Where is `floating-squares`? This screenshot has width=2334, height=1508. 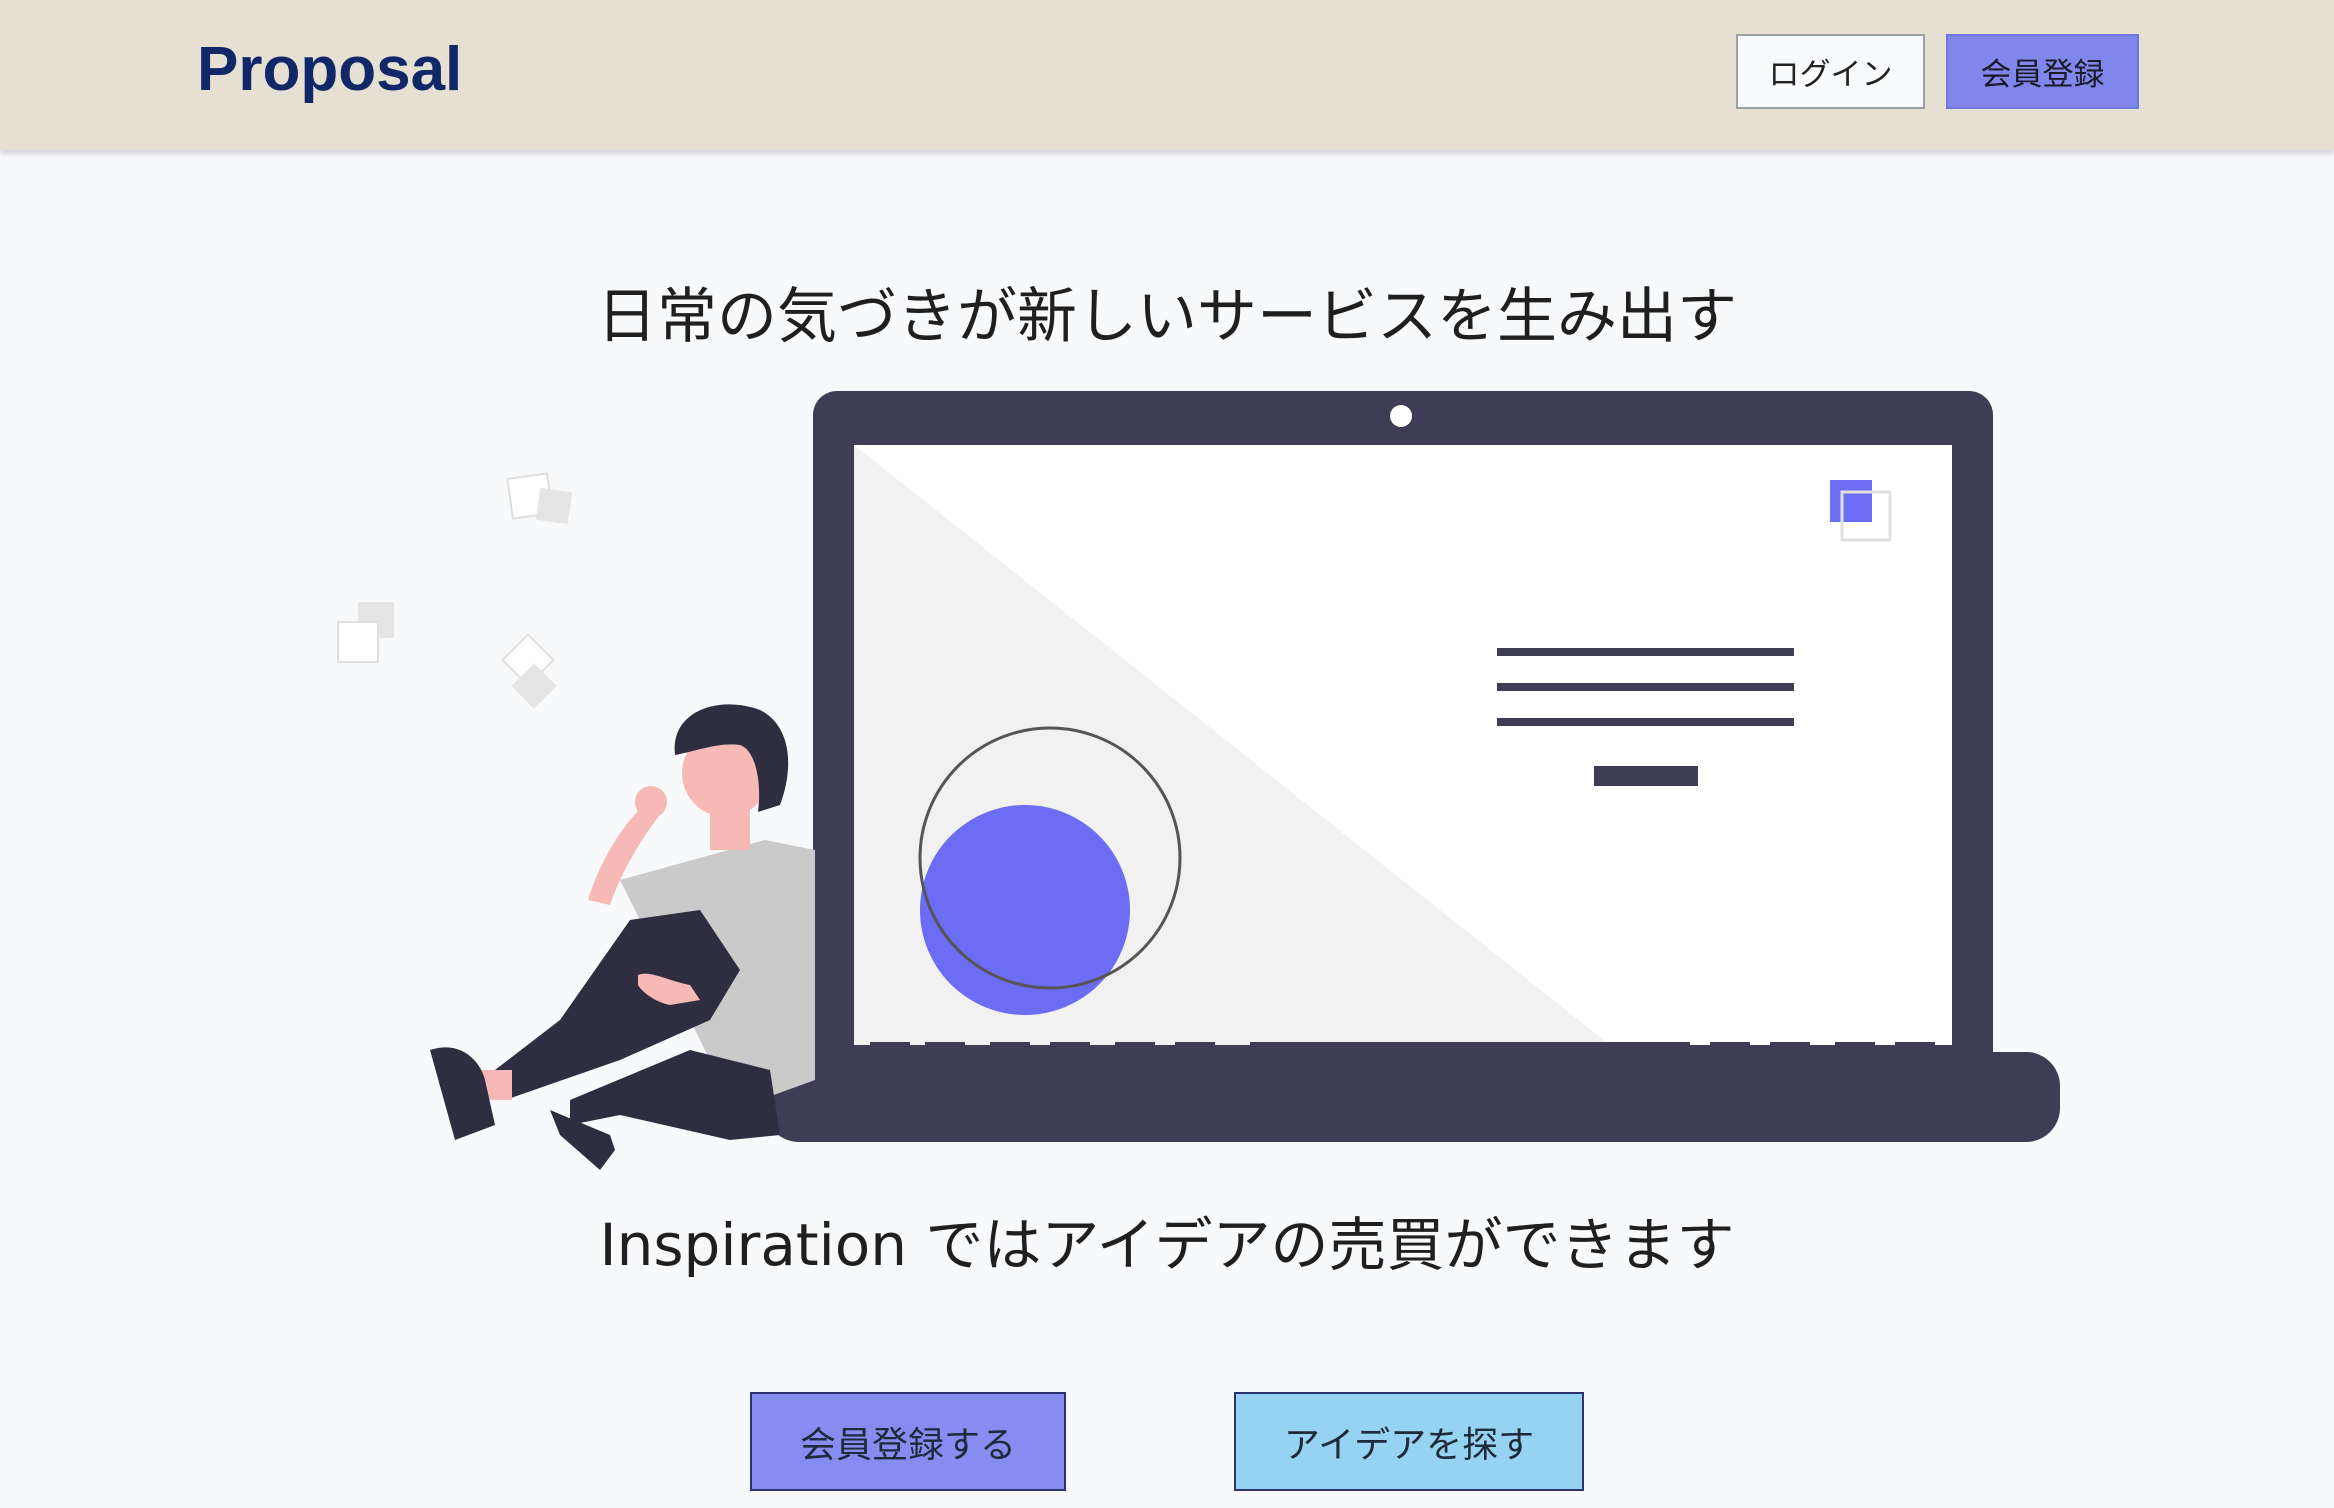 floating-squares is located at coordinates (455, 590).